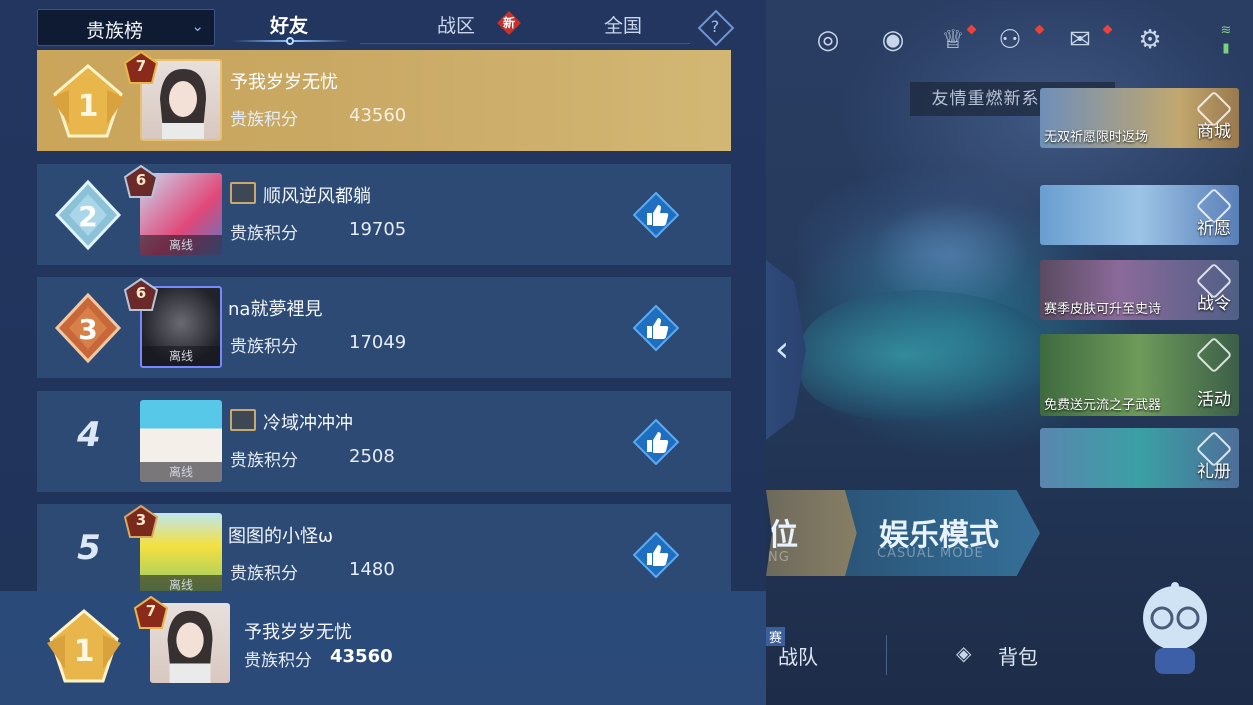  What do you see at coordinates (290, 41) in the screenshot?
I see `active-tab-indicator` at bounding box center [290, 41].